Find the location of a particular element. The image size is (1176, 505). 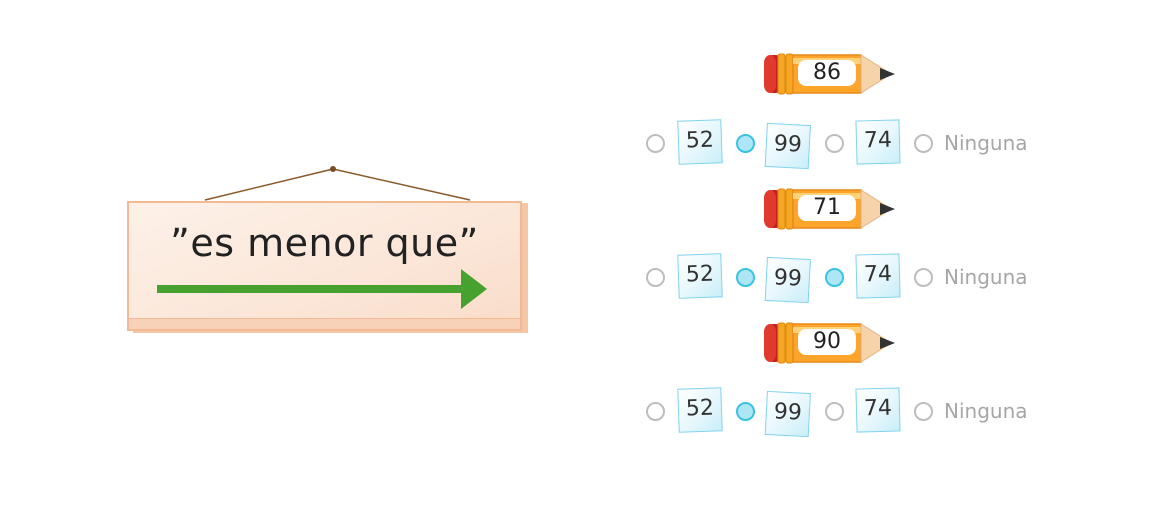

pencil-value: 86 is located at coordinates (827, 73).